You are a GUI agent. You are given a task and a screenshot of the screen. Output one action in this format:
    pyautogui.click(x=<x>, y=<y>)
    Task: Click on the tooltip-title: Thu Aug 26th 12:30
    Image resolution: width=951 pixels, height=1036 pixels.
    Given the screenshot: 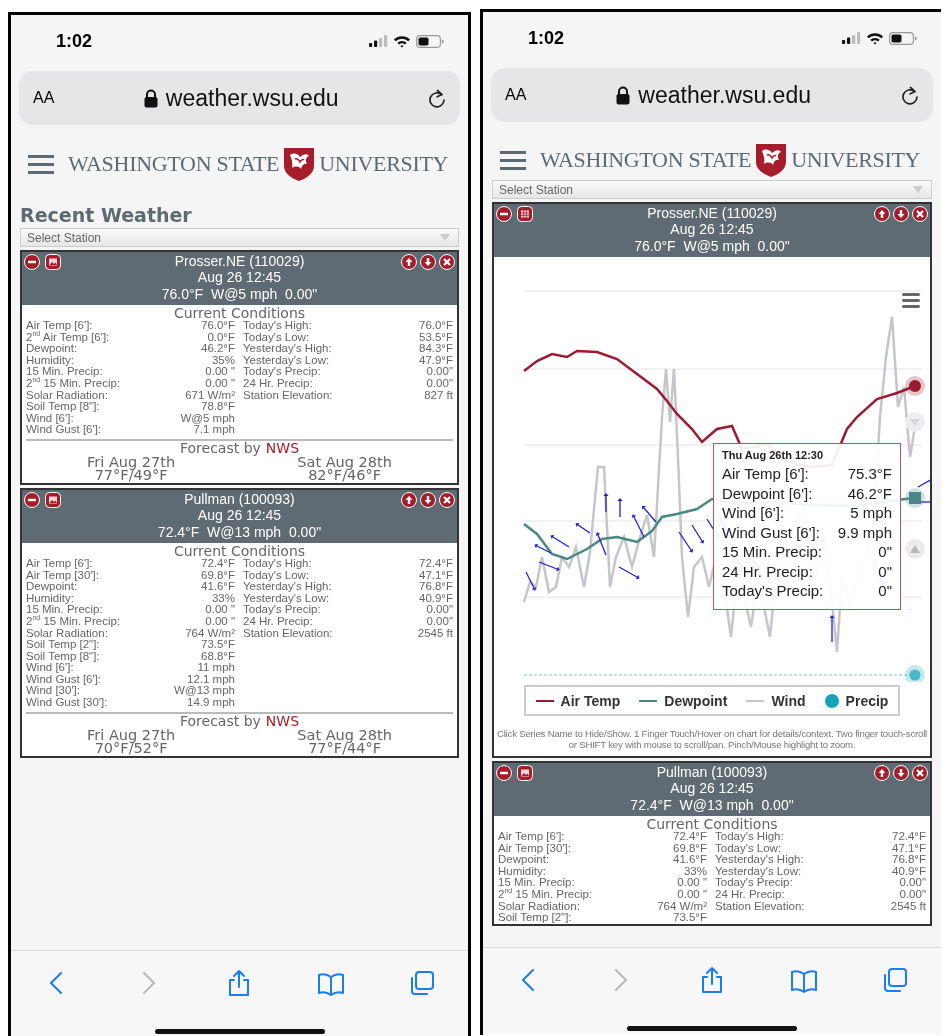 What is the action you would take?
    pyautogui.click(x=773, y=455)
    